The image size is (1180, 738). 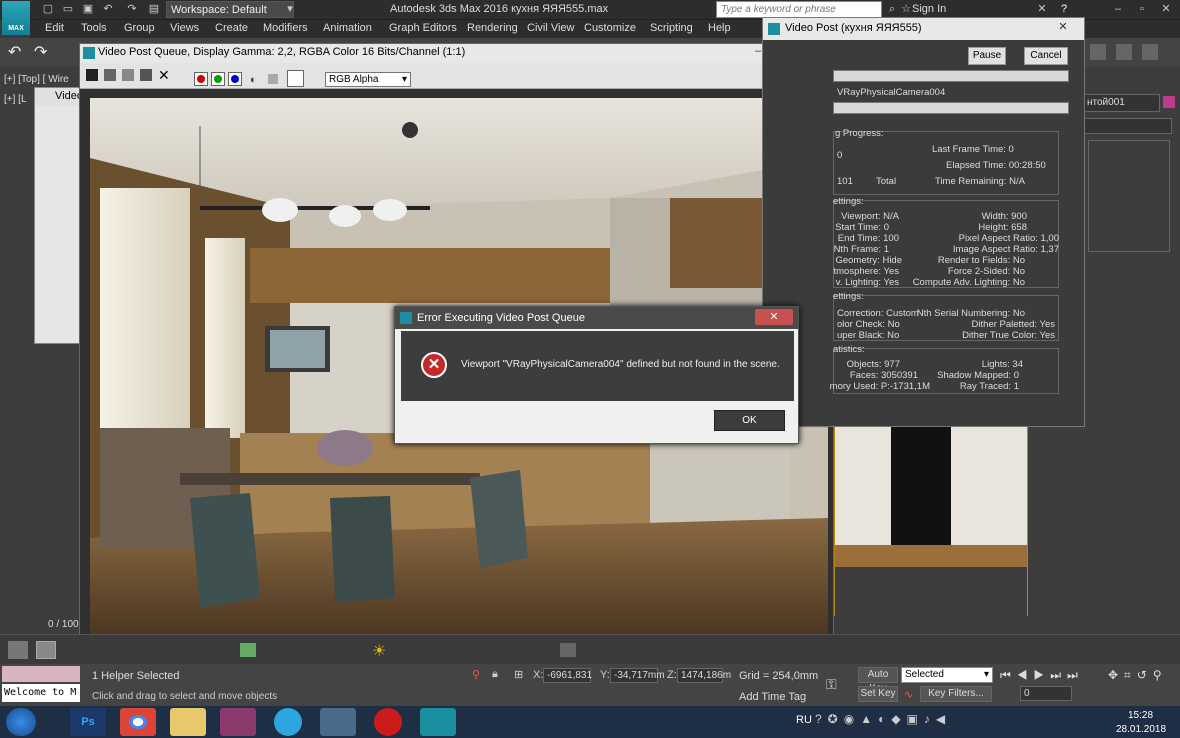 What do you see at coordinates (201, 79) in the screenshot?
I see `red-channel-button` at bounding box center [201, 79].